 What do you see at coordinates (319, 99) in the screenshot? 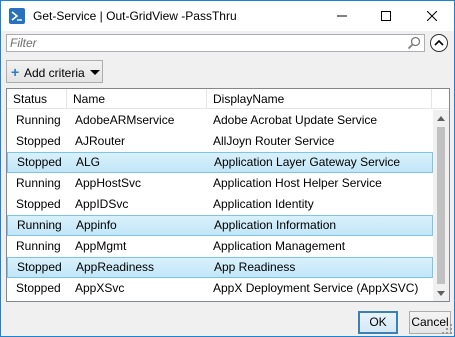
I see `column-header-displayname: DisplayName` at bounding box center [319, 99].